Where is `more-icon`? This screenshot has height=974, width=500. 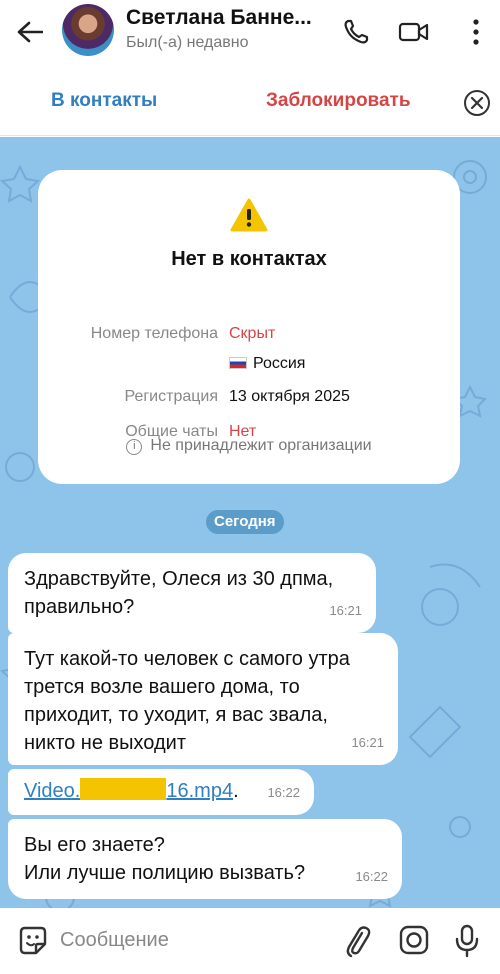 more-icon is located at coordinates (476, 32).